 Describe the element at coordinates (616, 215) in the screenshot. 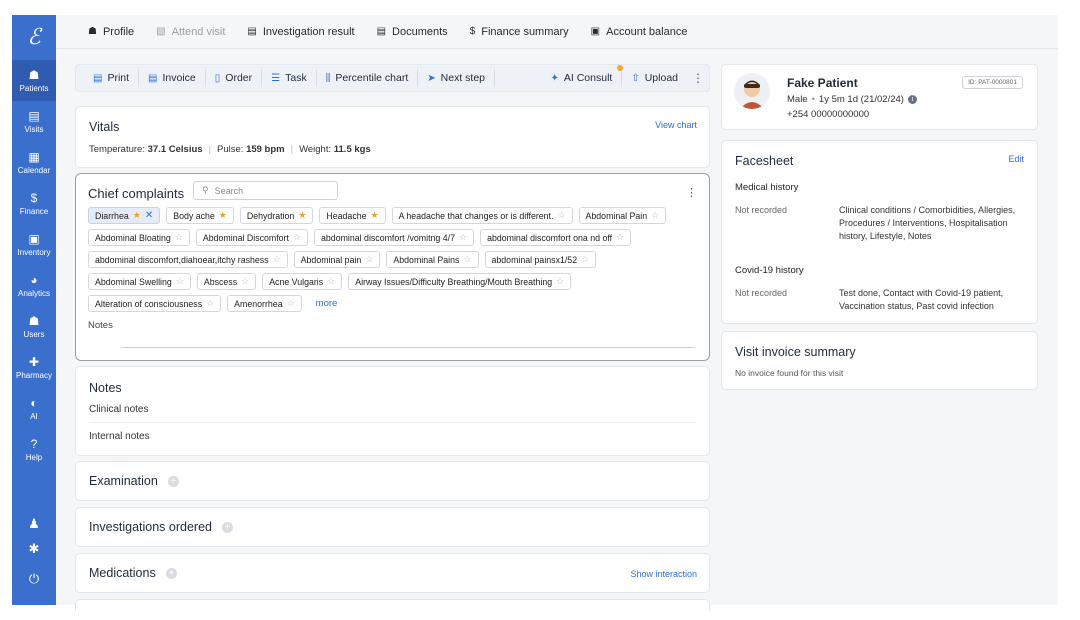

I see `complaint-chip-label: Abdominal Pain` at that location.